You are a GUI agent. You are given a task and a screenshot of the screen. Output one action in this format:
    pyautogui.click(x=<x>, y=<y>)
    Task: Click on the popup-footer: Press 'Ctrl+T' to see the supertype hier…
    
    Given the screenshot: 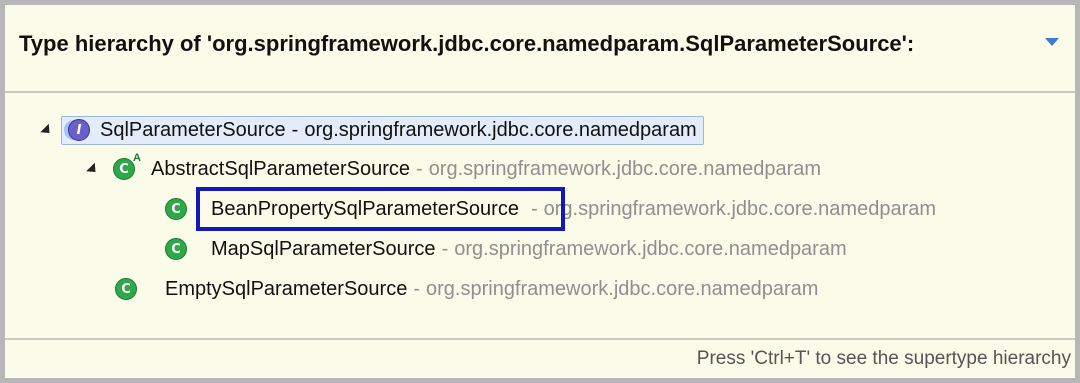 What is the action you would take?
    pyautogui.click(x=540, y=358)
    